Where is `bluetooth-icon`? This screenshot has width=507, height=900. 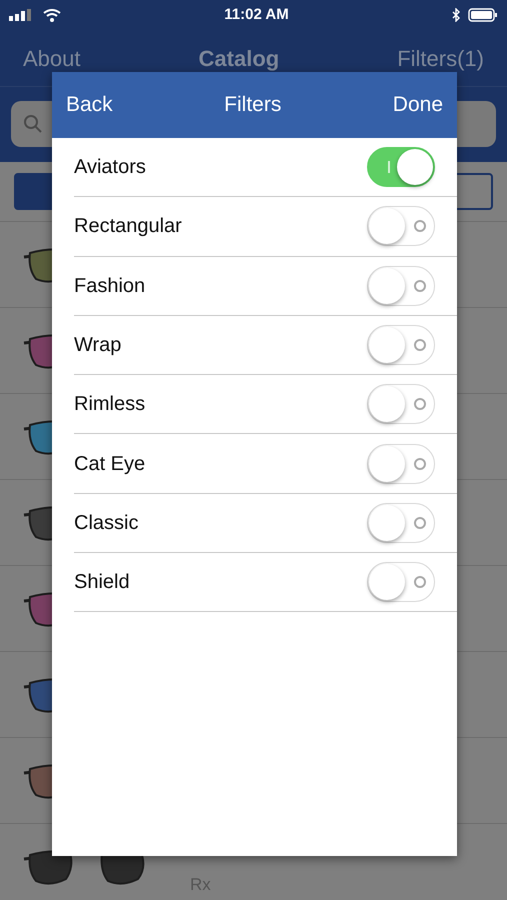
bluetooth-icon is located at coordinates (456, 15).